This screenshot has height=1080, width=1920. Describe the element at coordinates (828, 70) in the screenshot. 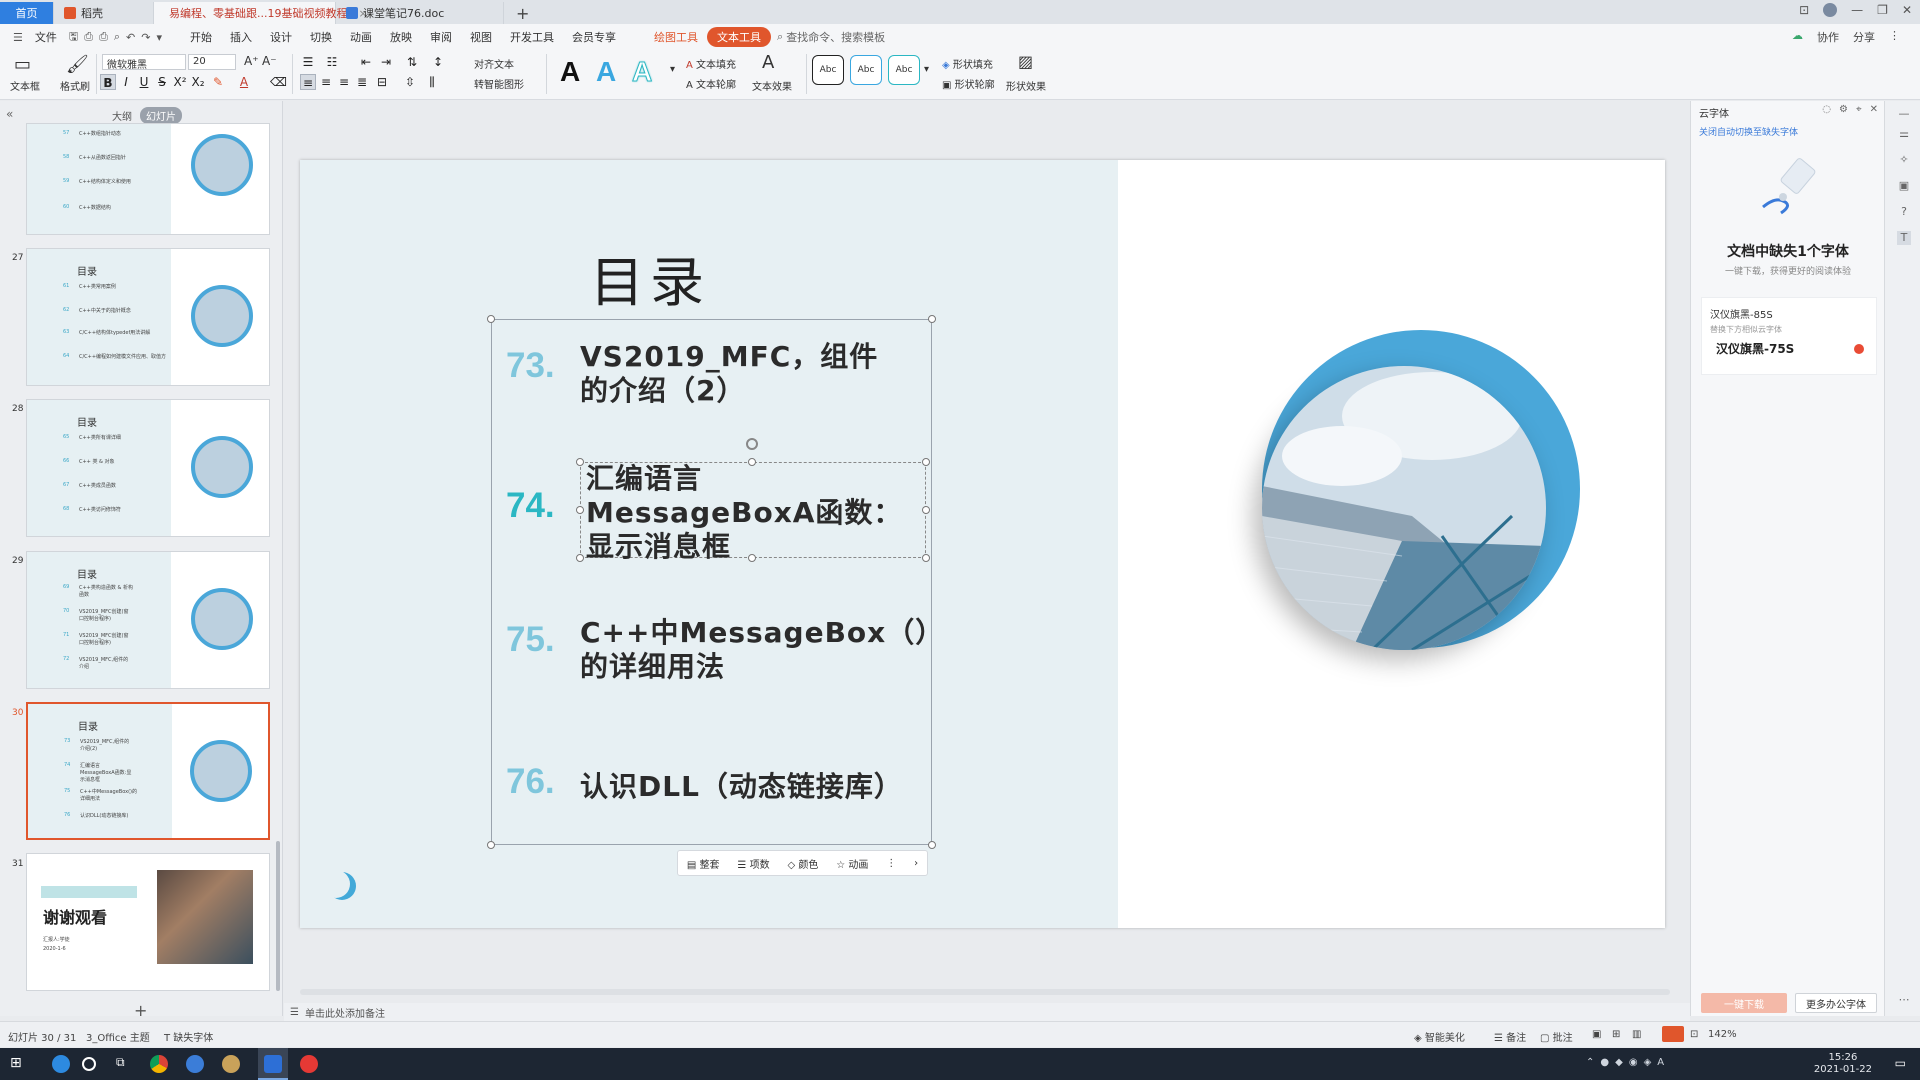

I see `shape-style-1: Abc` at that location.